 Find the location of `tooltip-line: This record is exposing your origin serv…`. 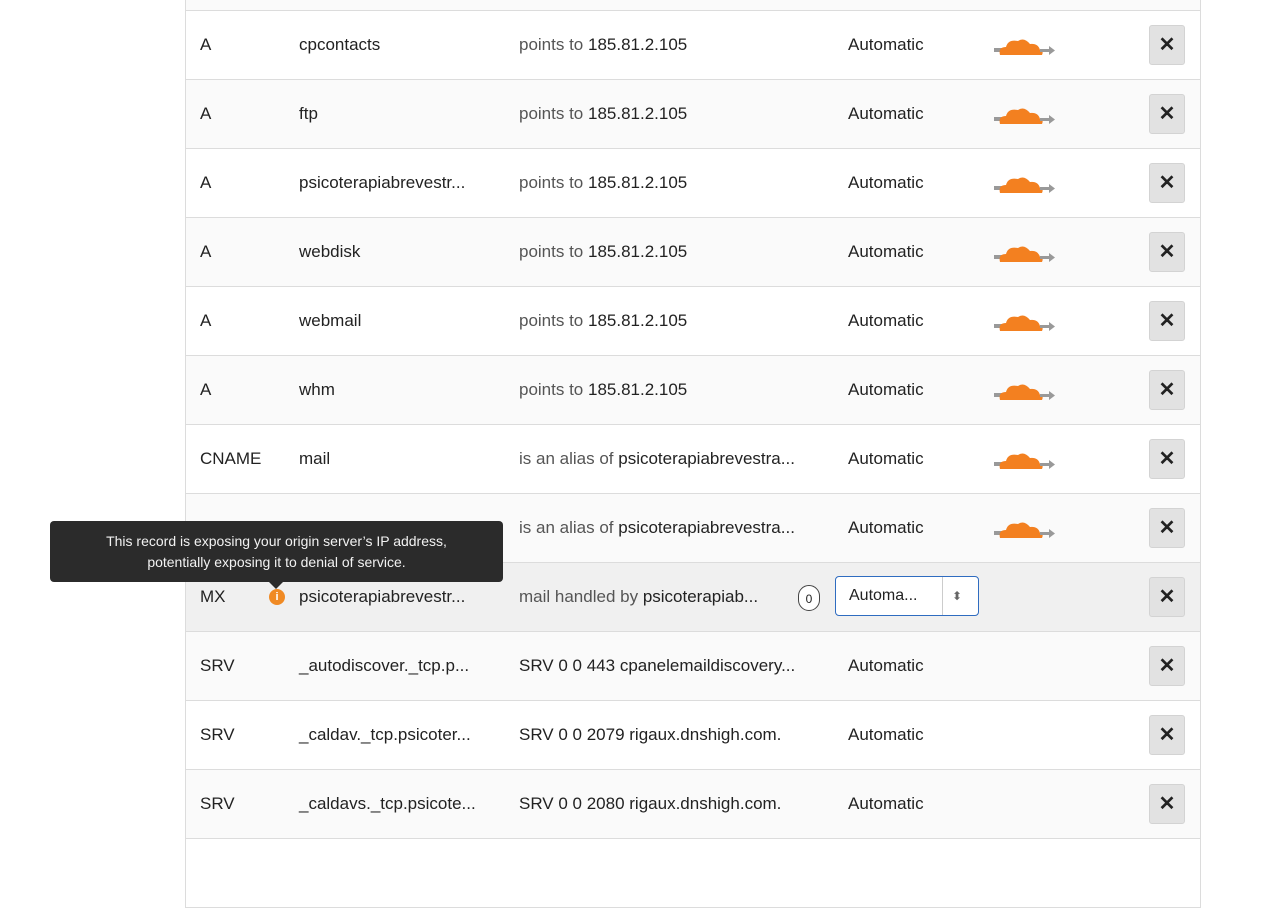

tooltip-line: This record is exposing your origin serv… is located at coordinates (276, 541).